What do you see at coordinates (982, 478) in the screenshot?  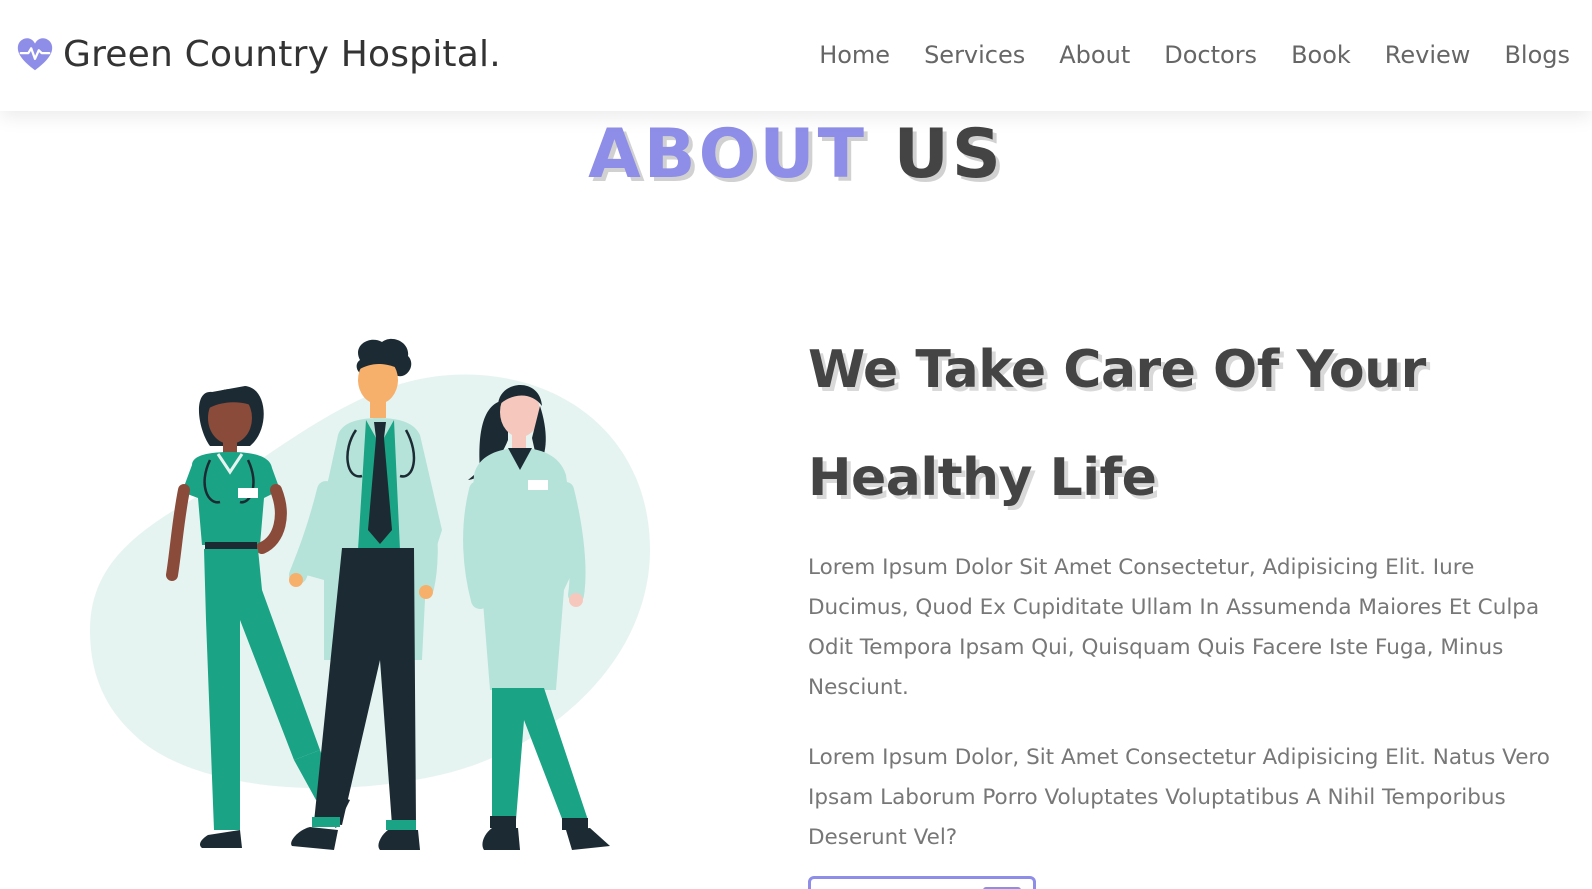 I see `about-title-line2: Healthy Life` at bounding box center [982, 478].